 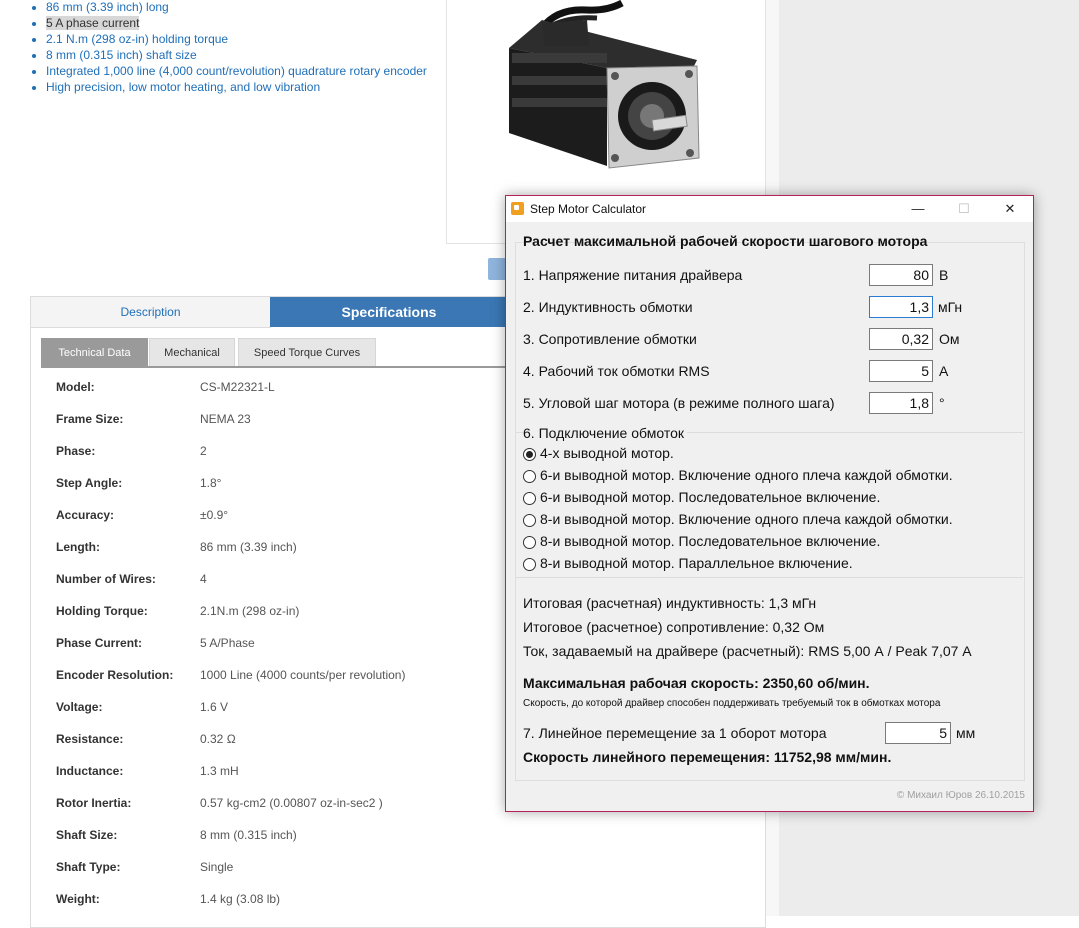 I want to click on tab-specifications: Specifications, so click(x=389, y=312).